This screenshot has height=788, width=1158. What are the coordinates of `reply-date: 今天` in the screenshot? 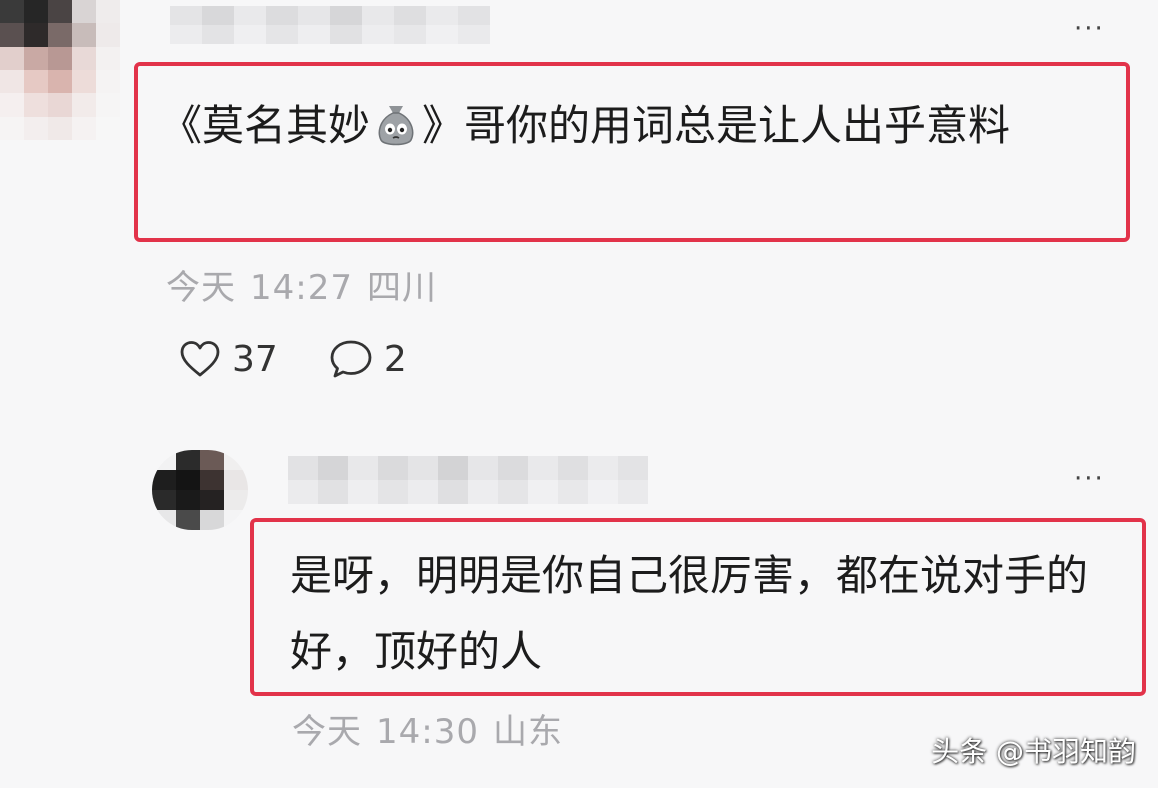 It's located at (327, 732).